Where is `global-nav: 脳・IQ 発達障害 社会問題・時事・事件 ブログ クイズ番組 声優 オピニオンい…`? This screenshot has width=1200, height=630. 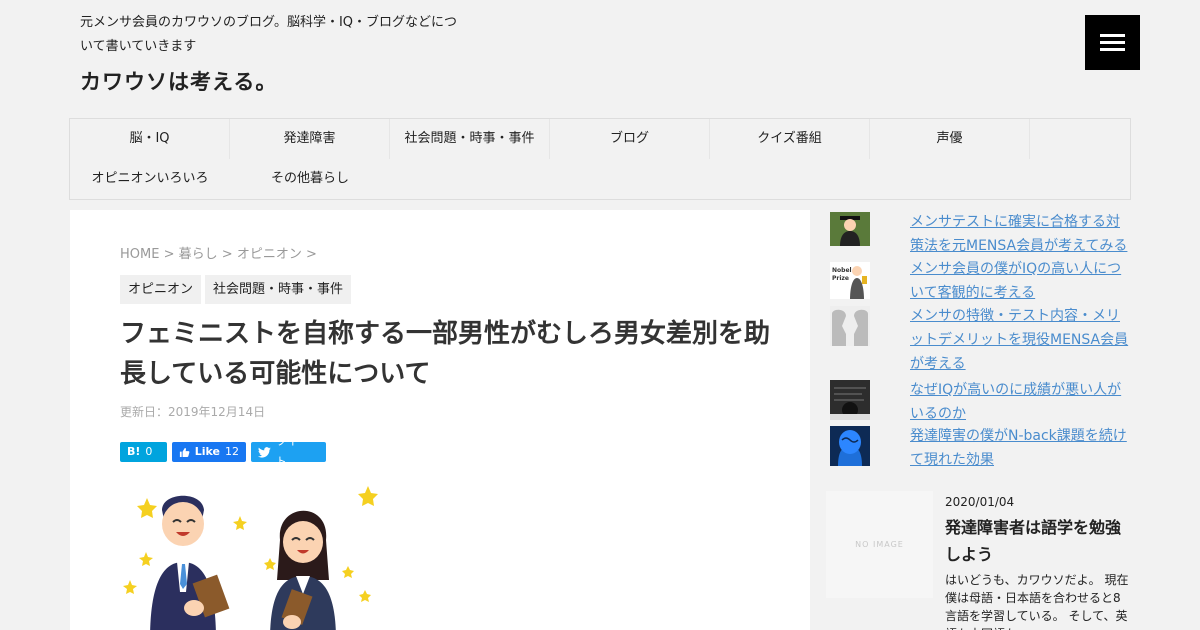 global-nav: 脳・IQ 発達障害 社会問題・時事・事件 ブログ クイズ番組 声優 オピニオンい… is located at coordinates (600, 159).